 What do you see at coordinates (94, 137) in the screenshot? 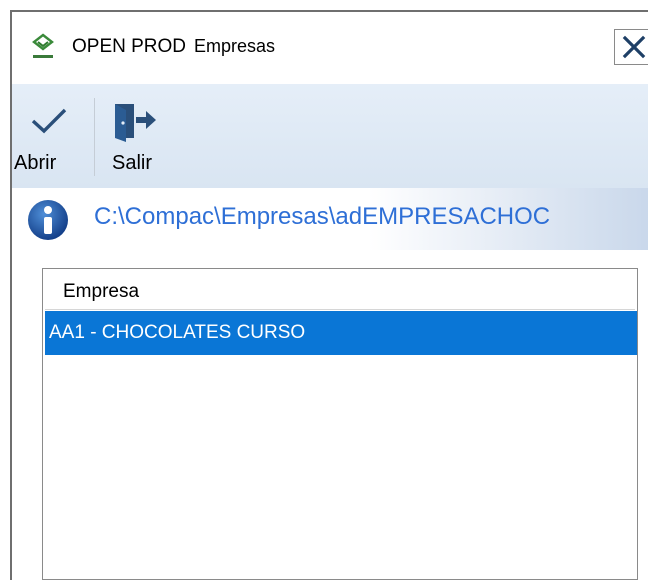
I see `toolbar-separator` at bounding box center [94, 137].